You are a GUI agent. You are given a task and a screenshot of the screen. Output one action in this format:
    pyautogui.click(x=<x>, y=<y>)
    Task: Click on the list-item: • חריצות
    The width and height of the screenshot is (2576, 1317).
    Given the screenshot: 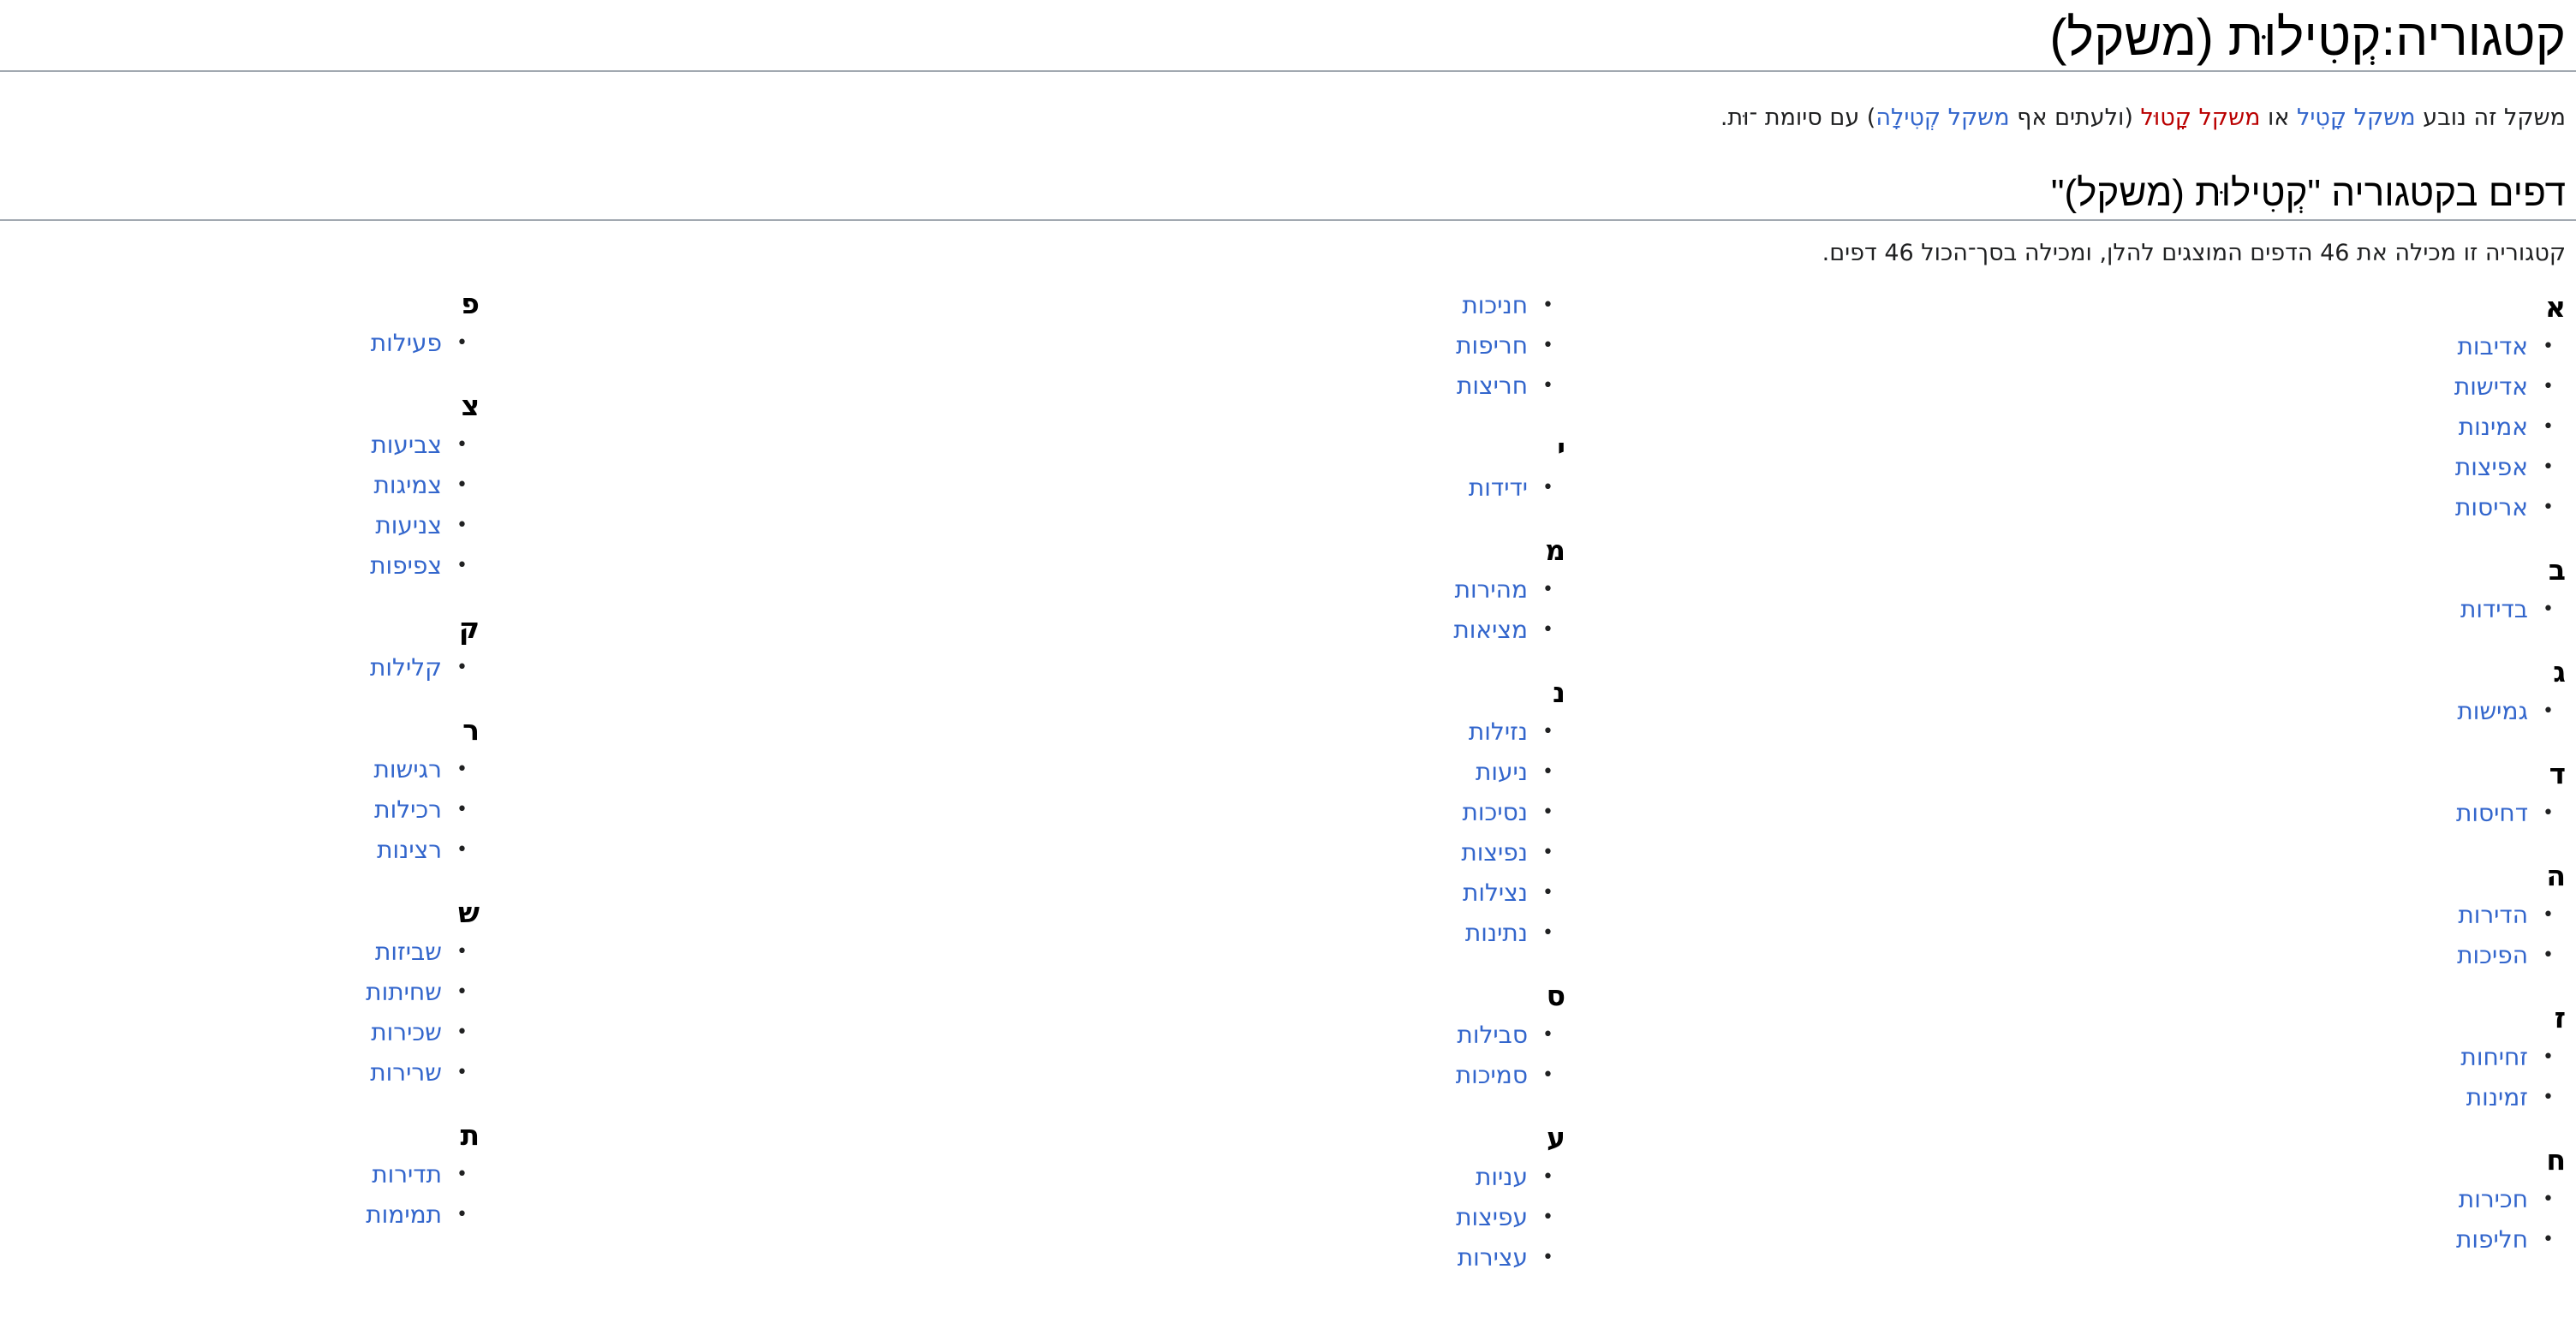 What is the action you would take?
    pyautogui.click(x=1342, y=386)
    